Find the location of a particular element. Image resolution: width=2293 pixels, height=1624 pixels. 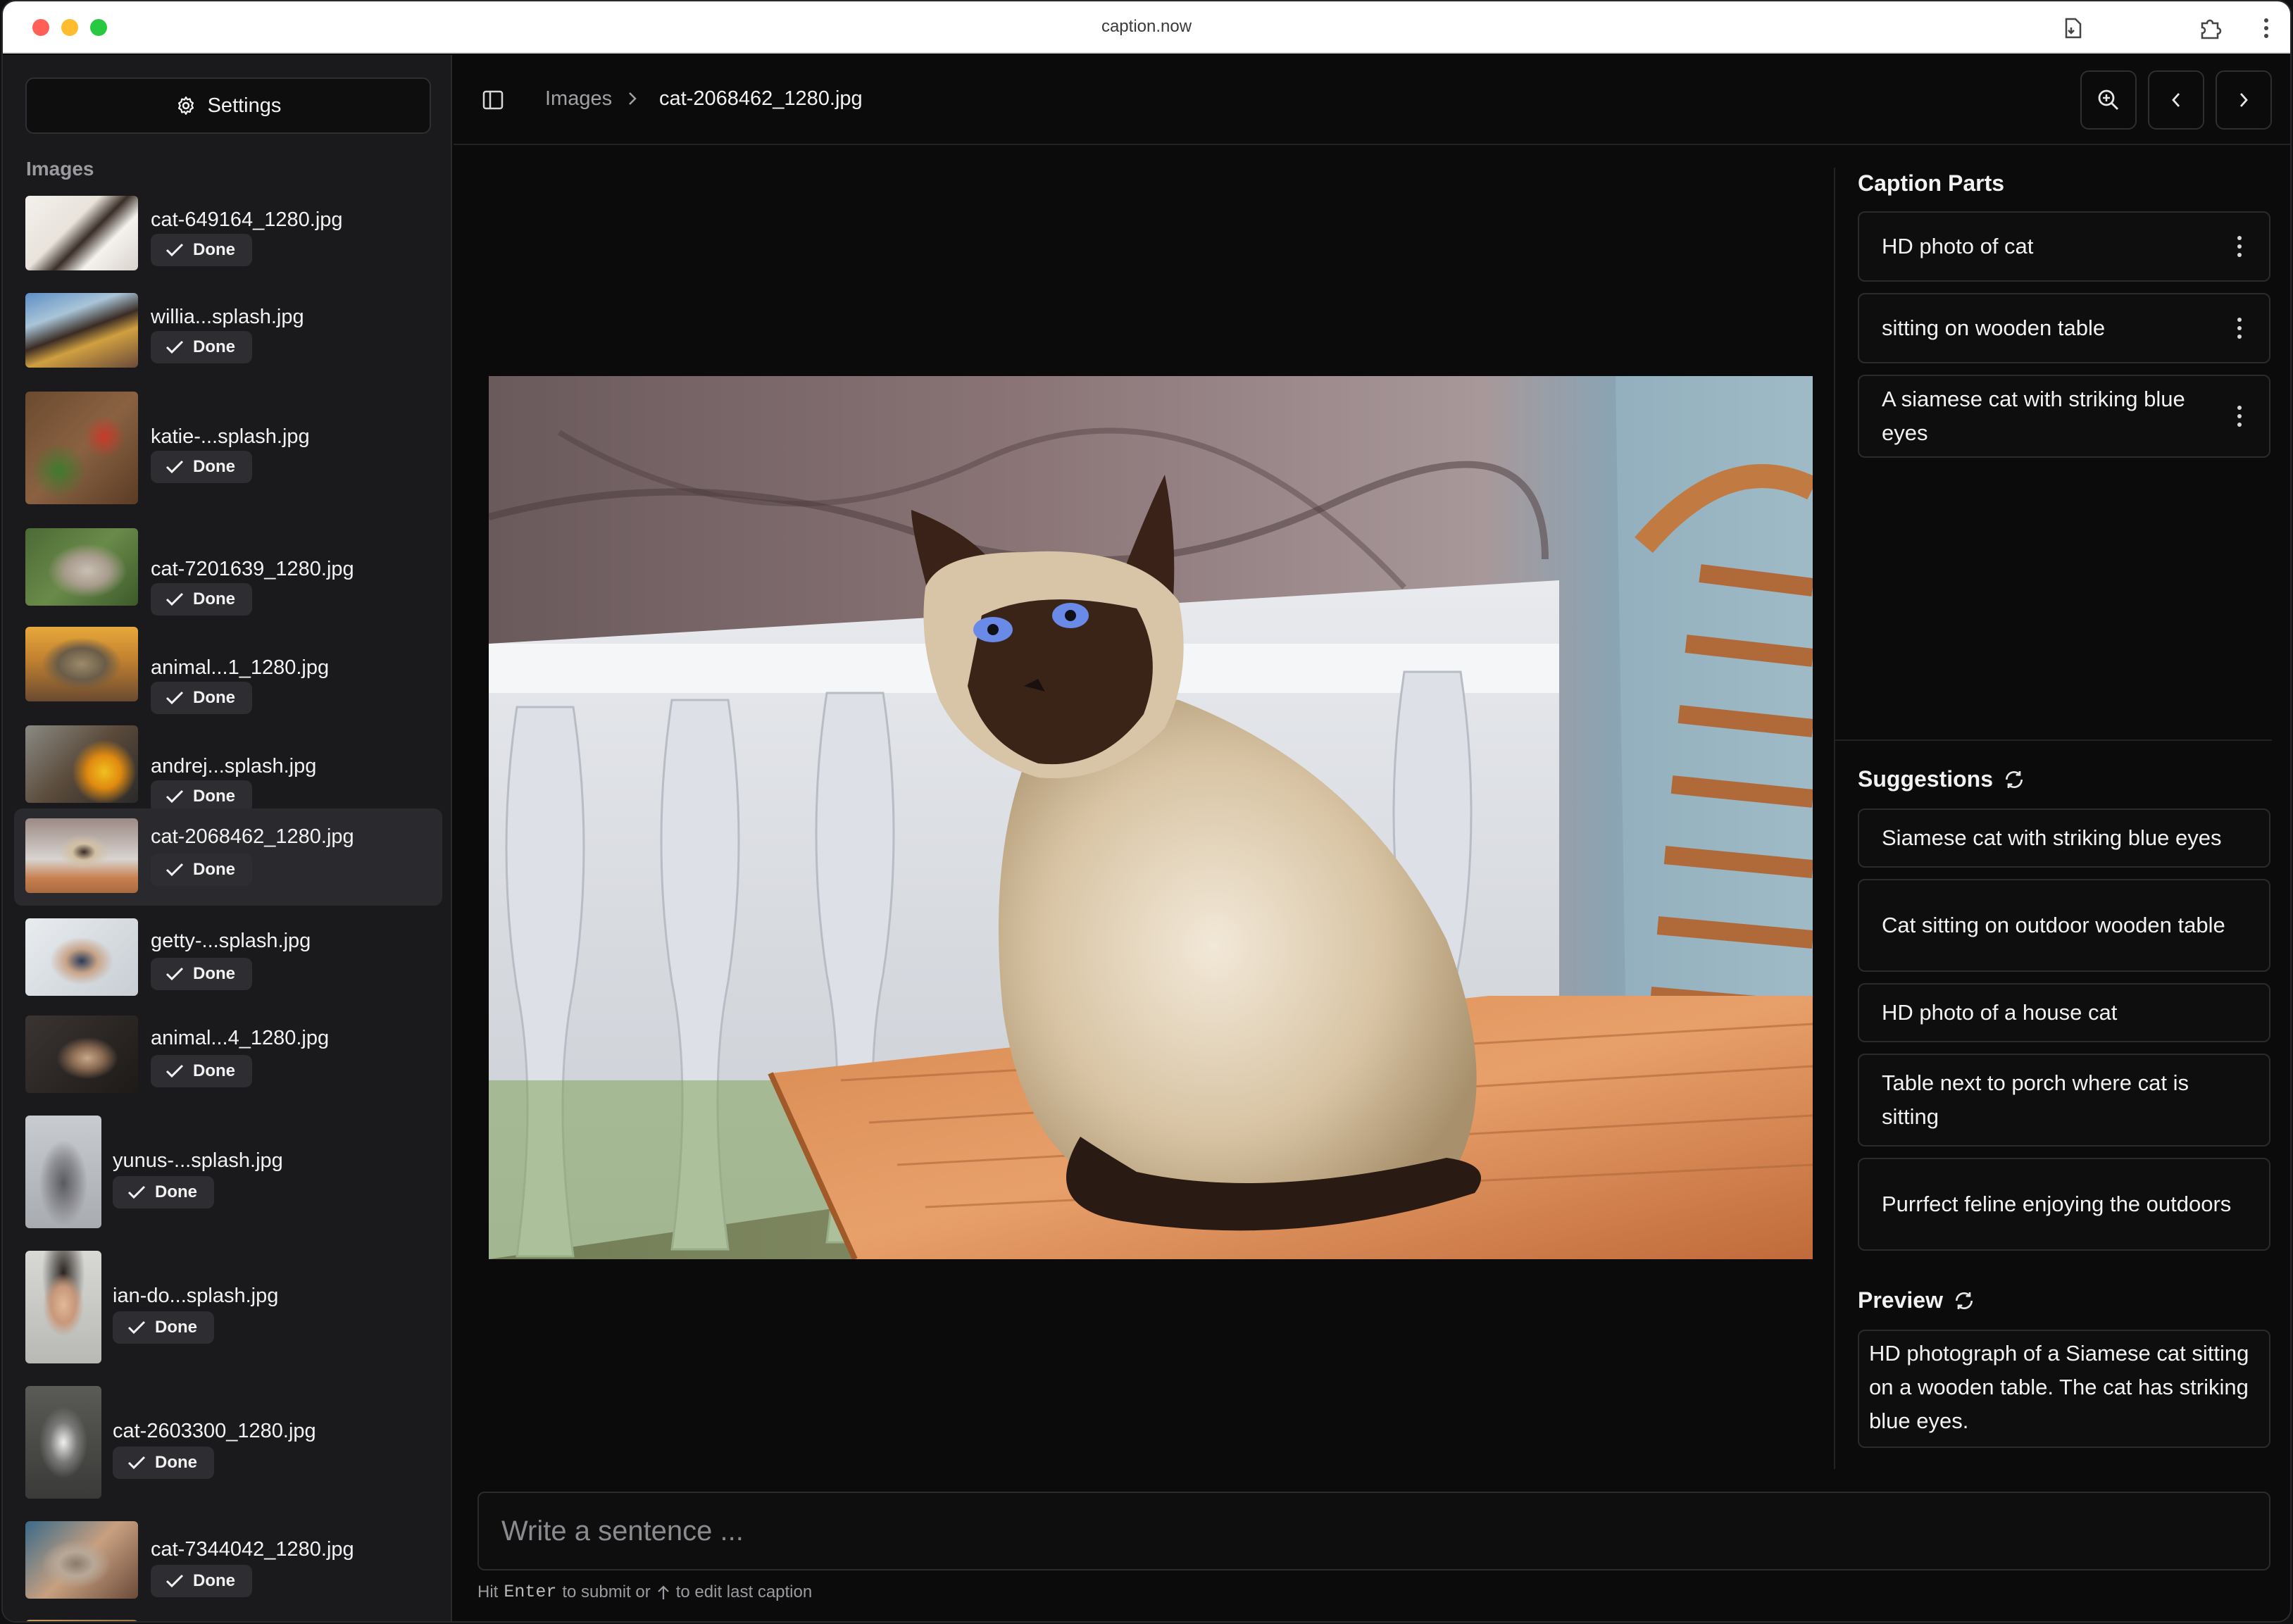

image-list-item: cat-7344042_1280.jpg Done is located at coordinates (228, 1560).